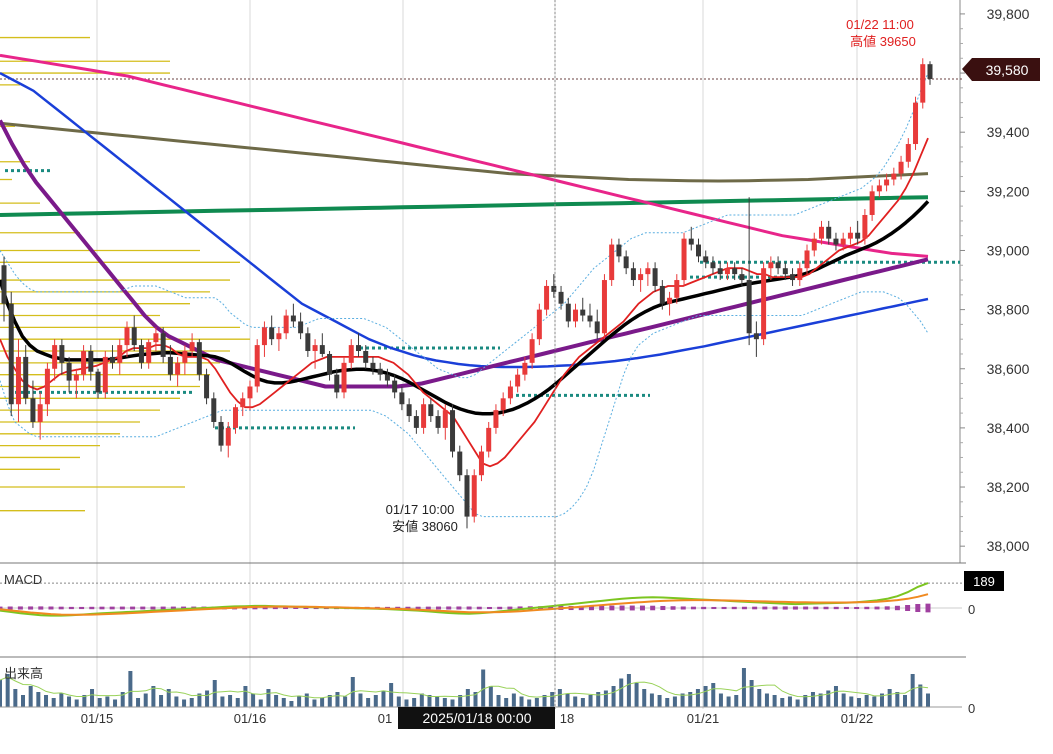 The image size is (1053, 754). Describe the element at coordinates (23, 579) in the screenshot. I see `macd-title: MACD` at that location.